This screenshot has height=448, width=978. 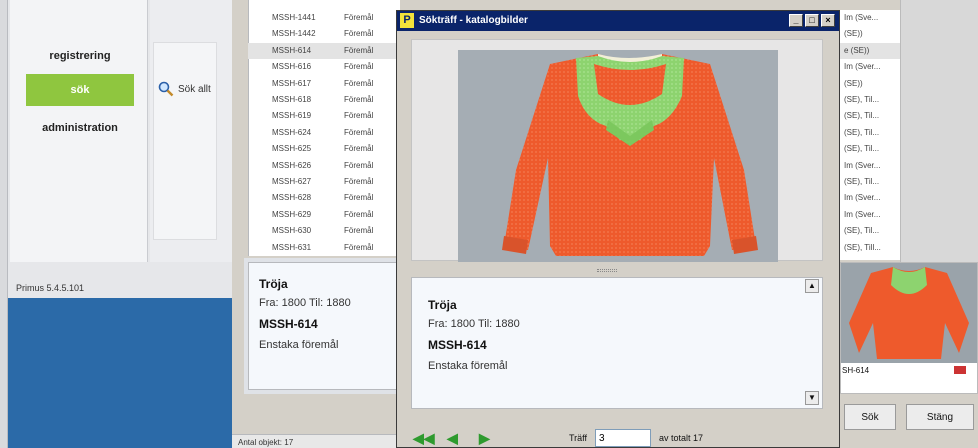 What do you see at coordinates (812, 20) in the screenshot?
I see `maximize-button: □` at bounding box center [812, 20].